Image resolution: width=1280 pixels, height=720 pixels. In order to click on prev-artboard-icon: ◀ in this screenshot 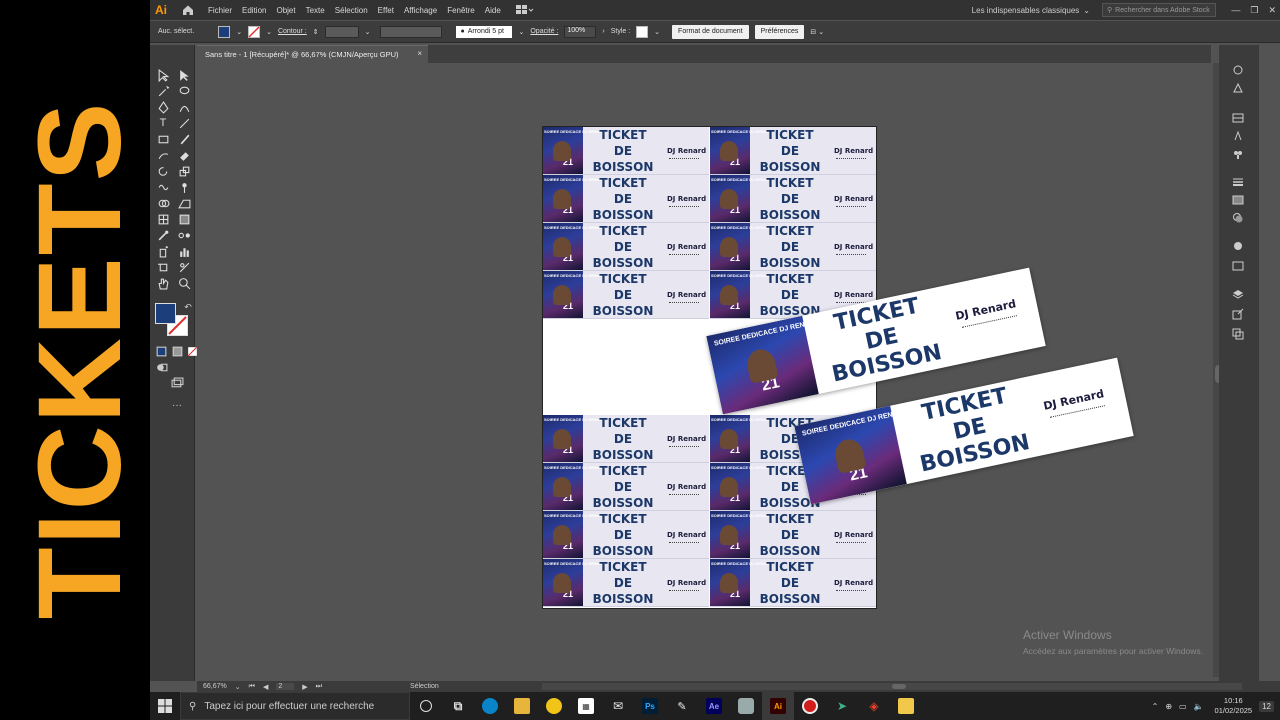, I will do `click(265, 687)`.